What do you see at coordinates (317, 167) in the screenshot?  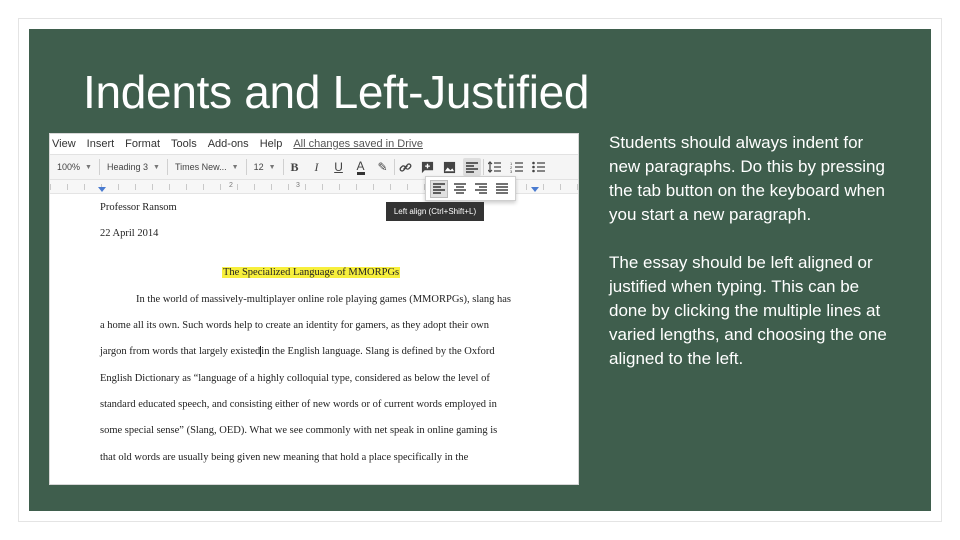 I see `italic-icon: I` at bounding box center [317, 167].